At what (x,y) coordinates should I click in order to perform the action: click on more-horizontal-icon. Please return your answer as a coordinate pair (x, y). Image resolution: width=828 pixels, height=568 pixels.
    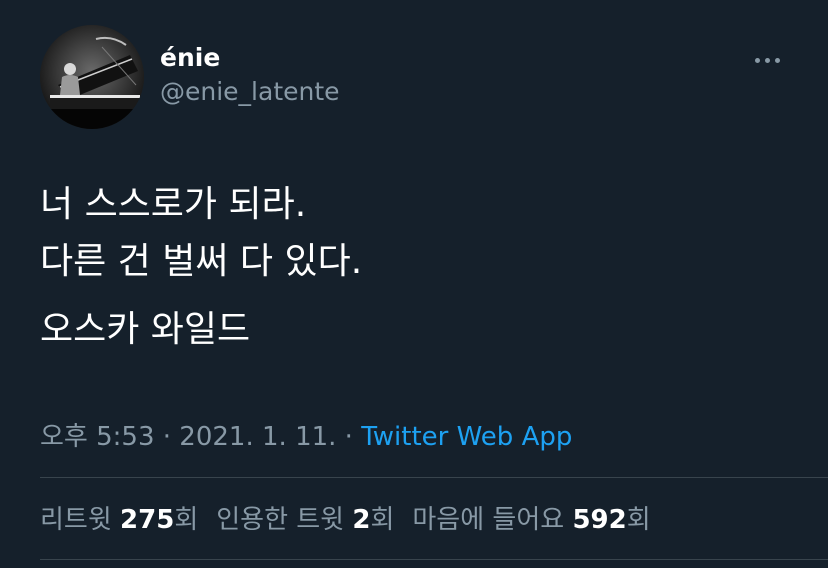
    Looking at the image, I should click on (757, 60).